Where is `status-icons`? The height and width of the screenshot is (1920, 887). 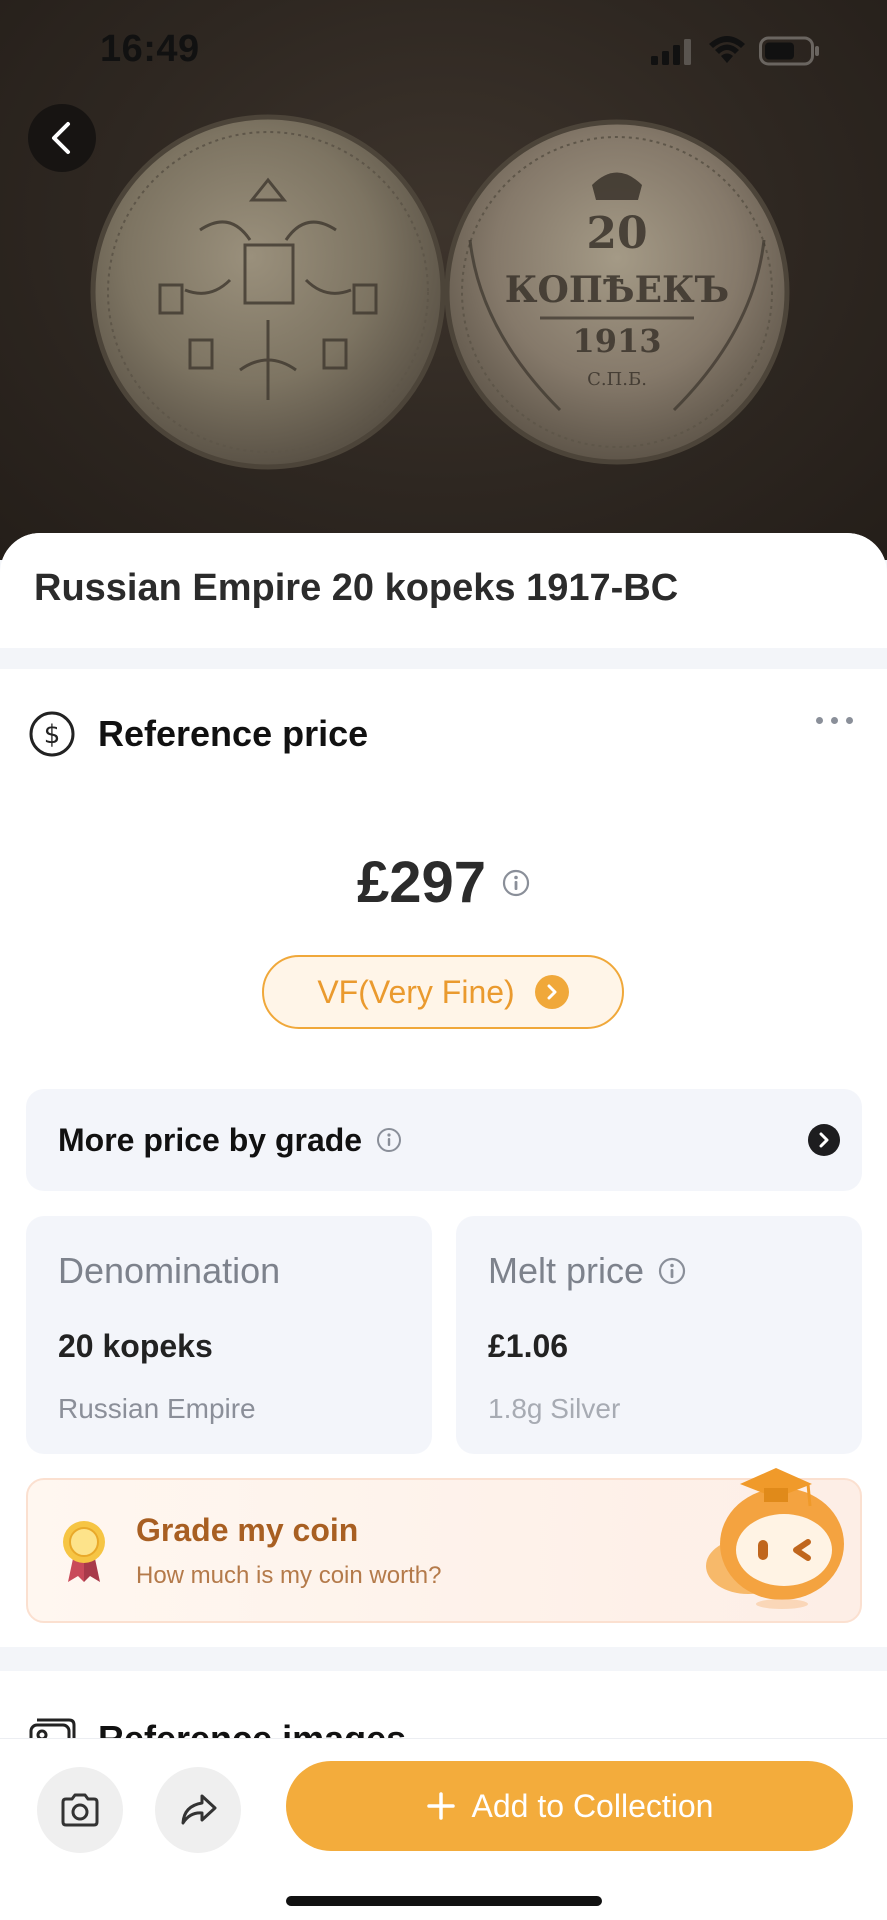 status-icons is located at coordinates (735, 51).